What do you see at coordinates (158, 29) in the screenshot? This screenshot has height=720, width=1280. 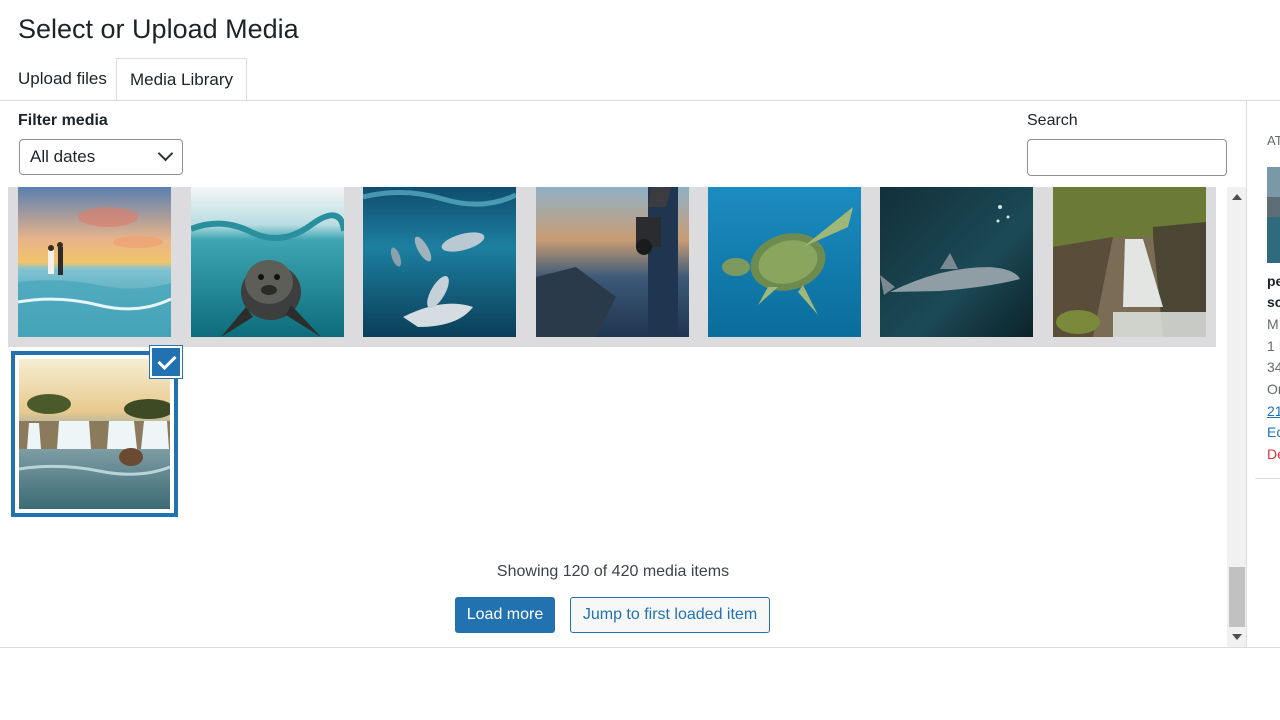 I see `modal-title: Select or Upload Media` at bounding box center [158, 29].